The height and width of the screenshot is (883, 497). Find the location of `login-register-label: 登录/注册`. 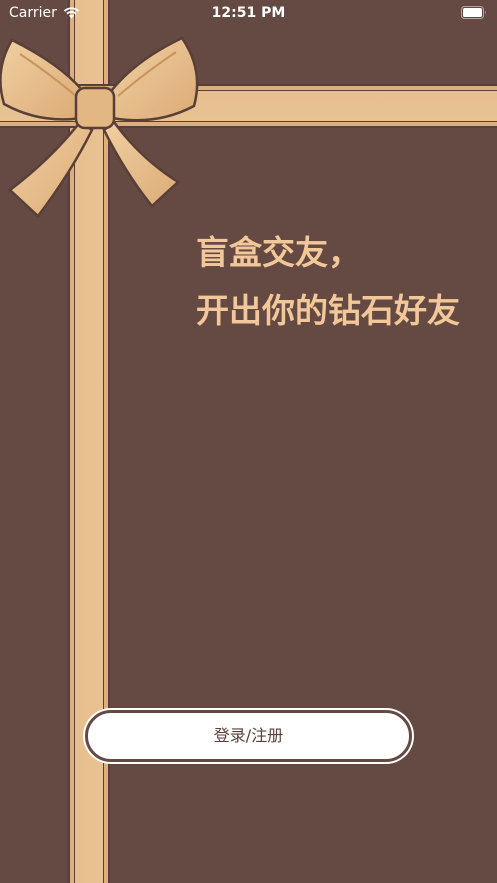

login-register-label: 登录/注册 is located at coordinates (248, 735).